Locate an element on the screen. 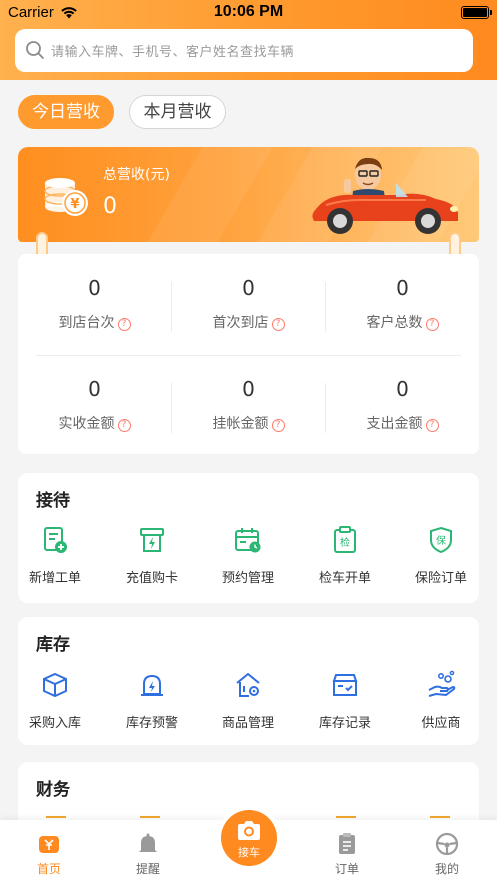 Image resolution: width=497 pixels, height=883 pixels. item-label: 商品管理 is located at coordinates (247, 723).